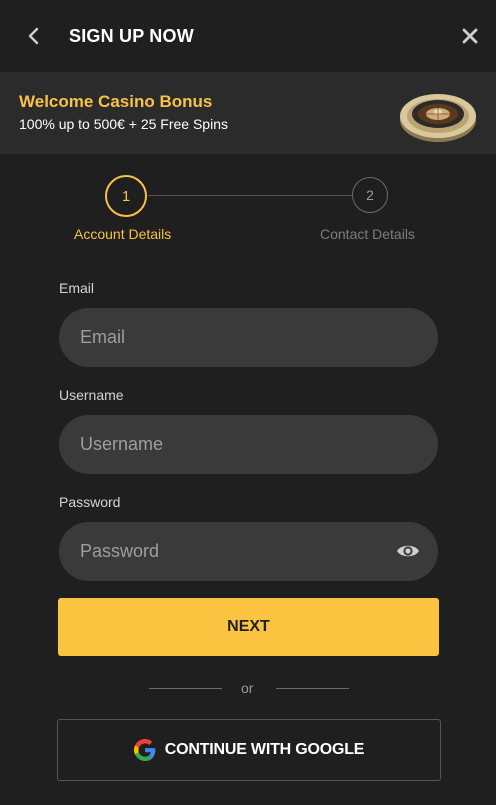 The height and width of the screenshot is (805, 496). I want to click on chevron-left-icon, so click(33, 36).